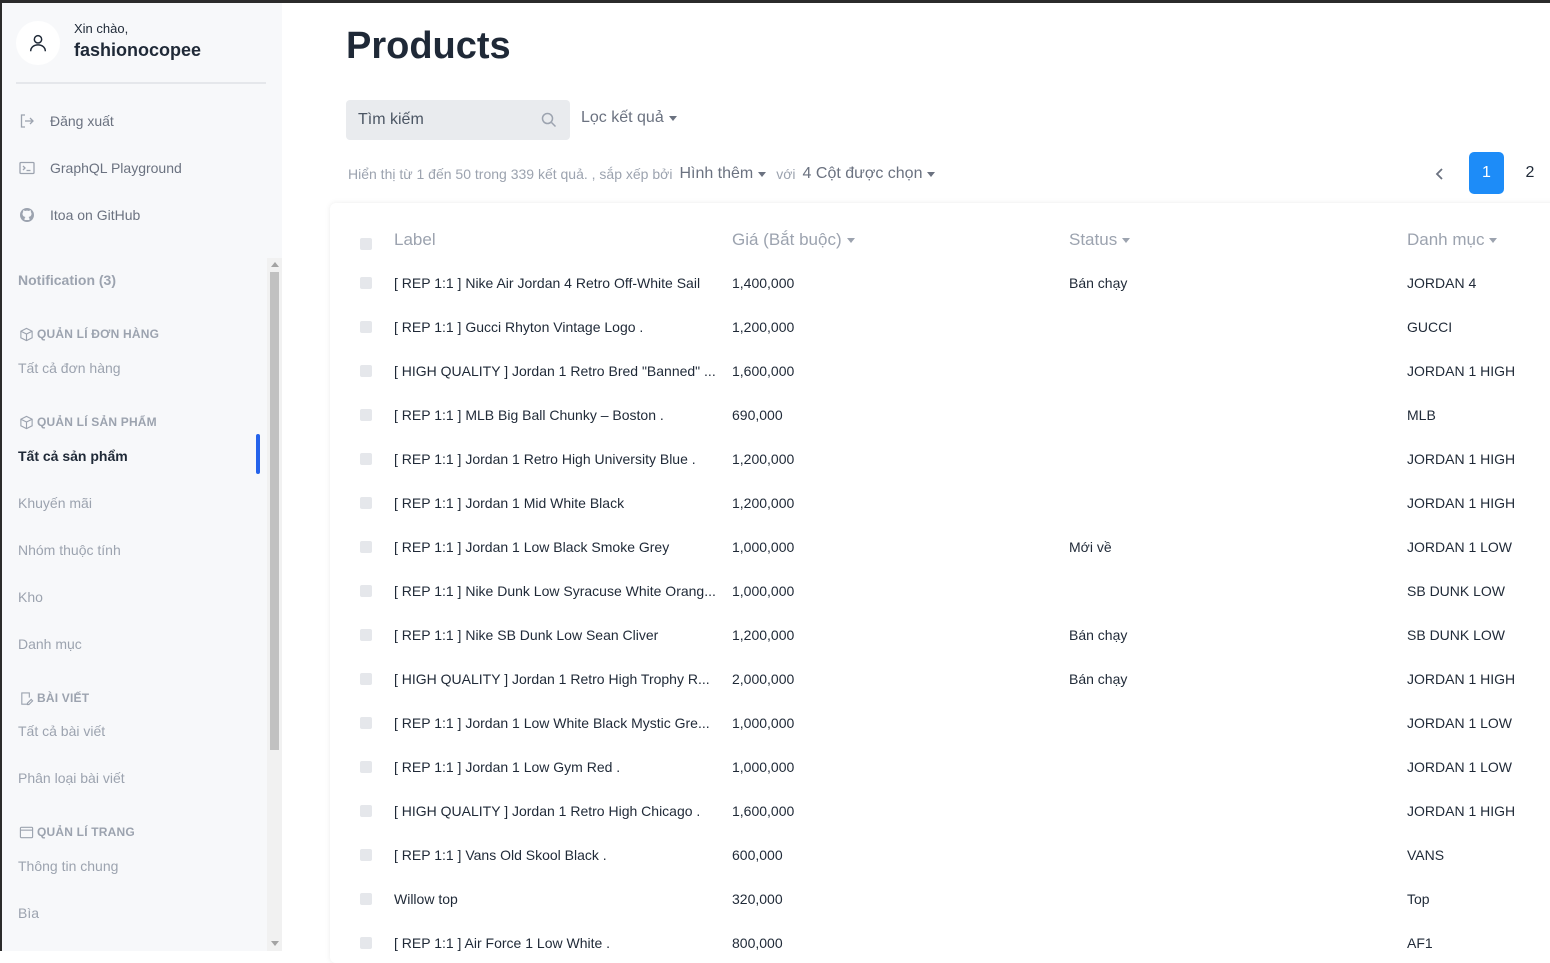  I want to click on cell-label: [ REP 1:1 ] Jordan 1 Mid White Black, so click(555, 503).